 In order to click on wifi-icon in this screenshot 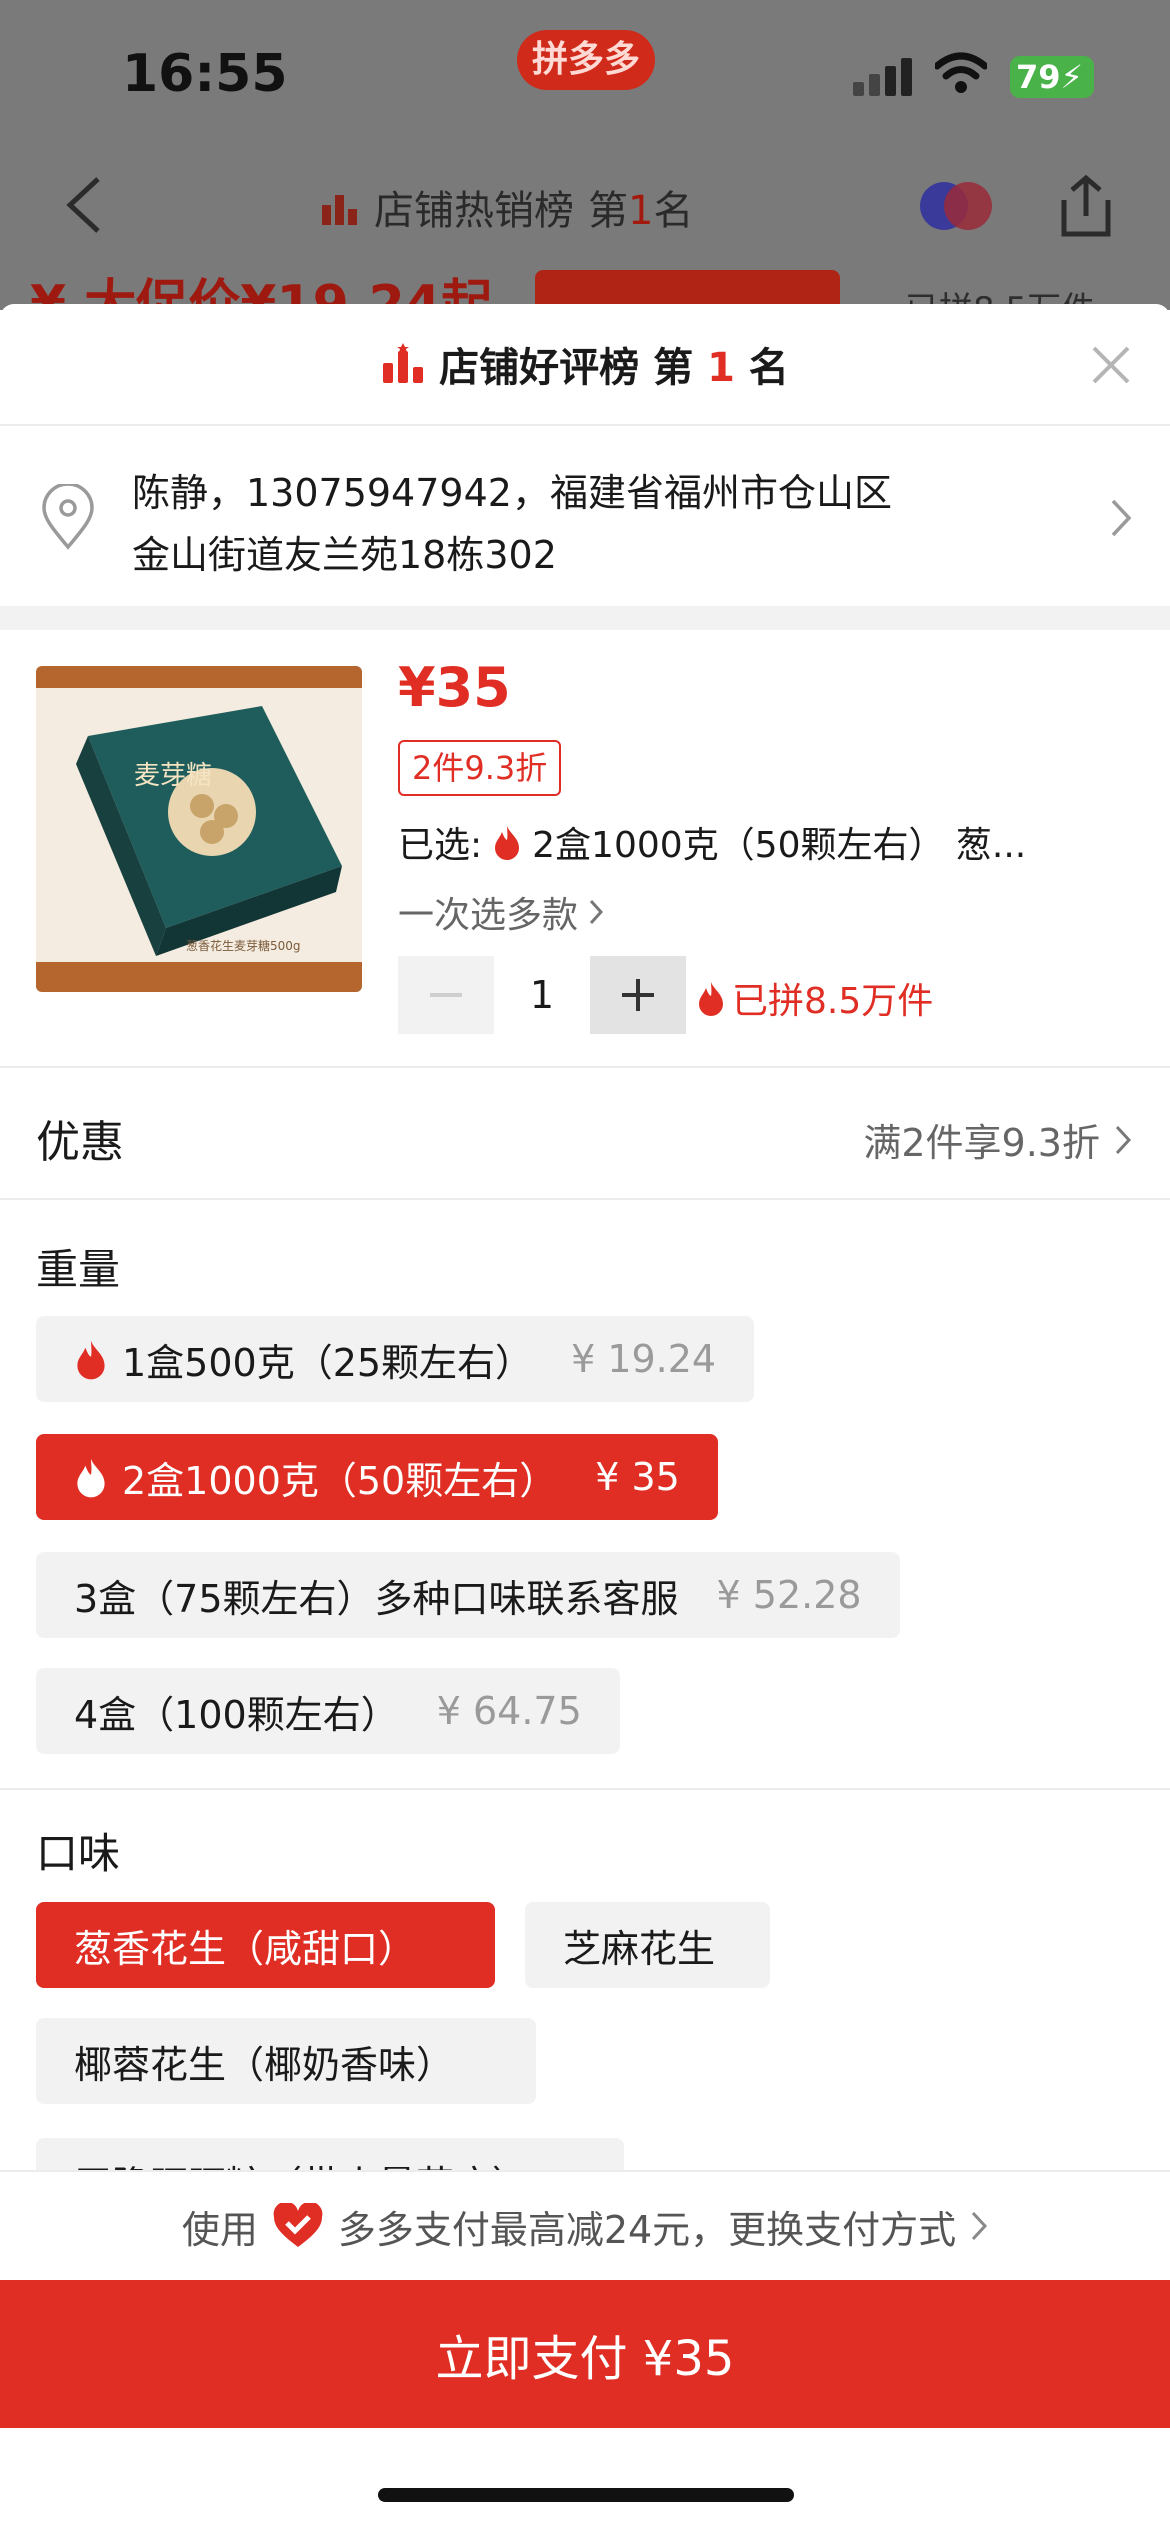, I will do `click(961, 72)`.